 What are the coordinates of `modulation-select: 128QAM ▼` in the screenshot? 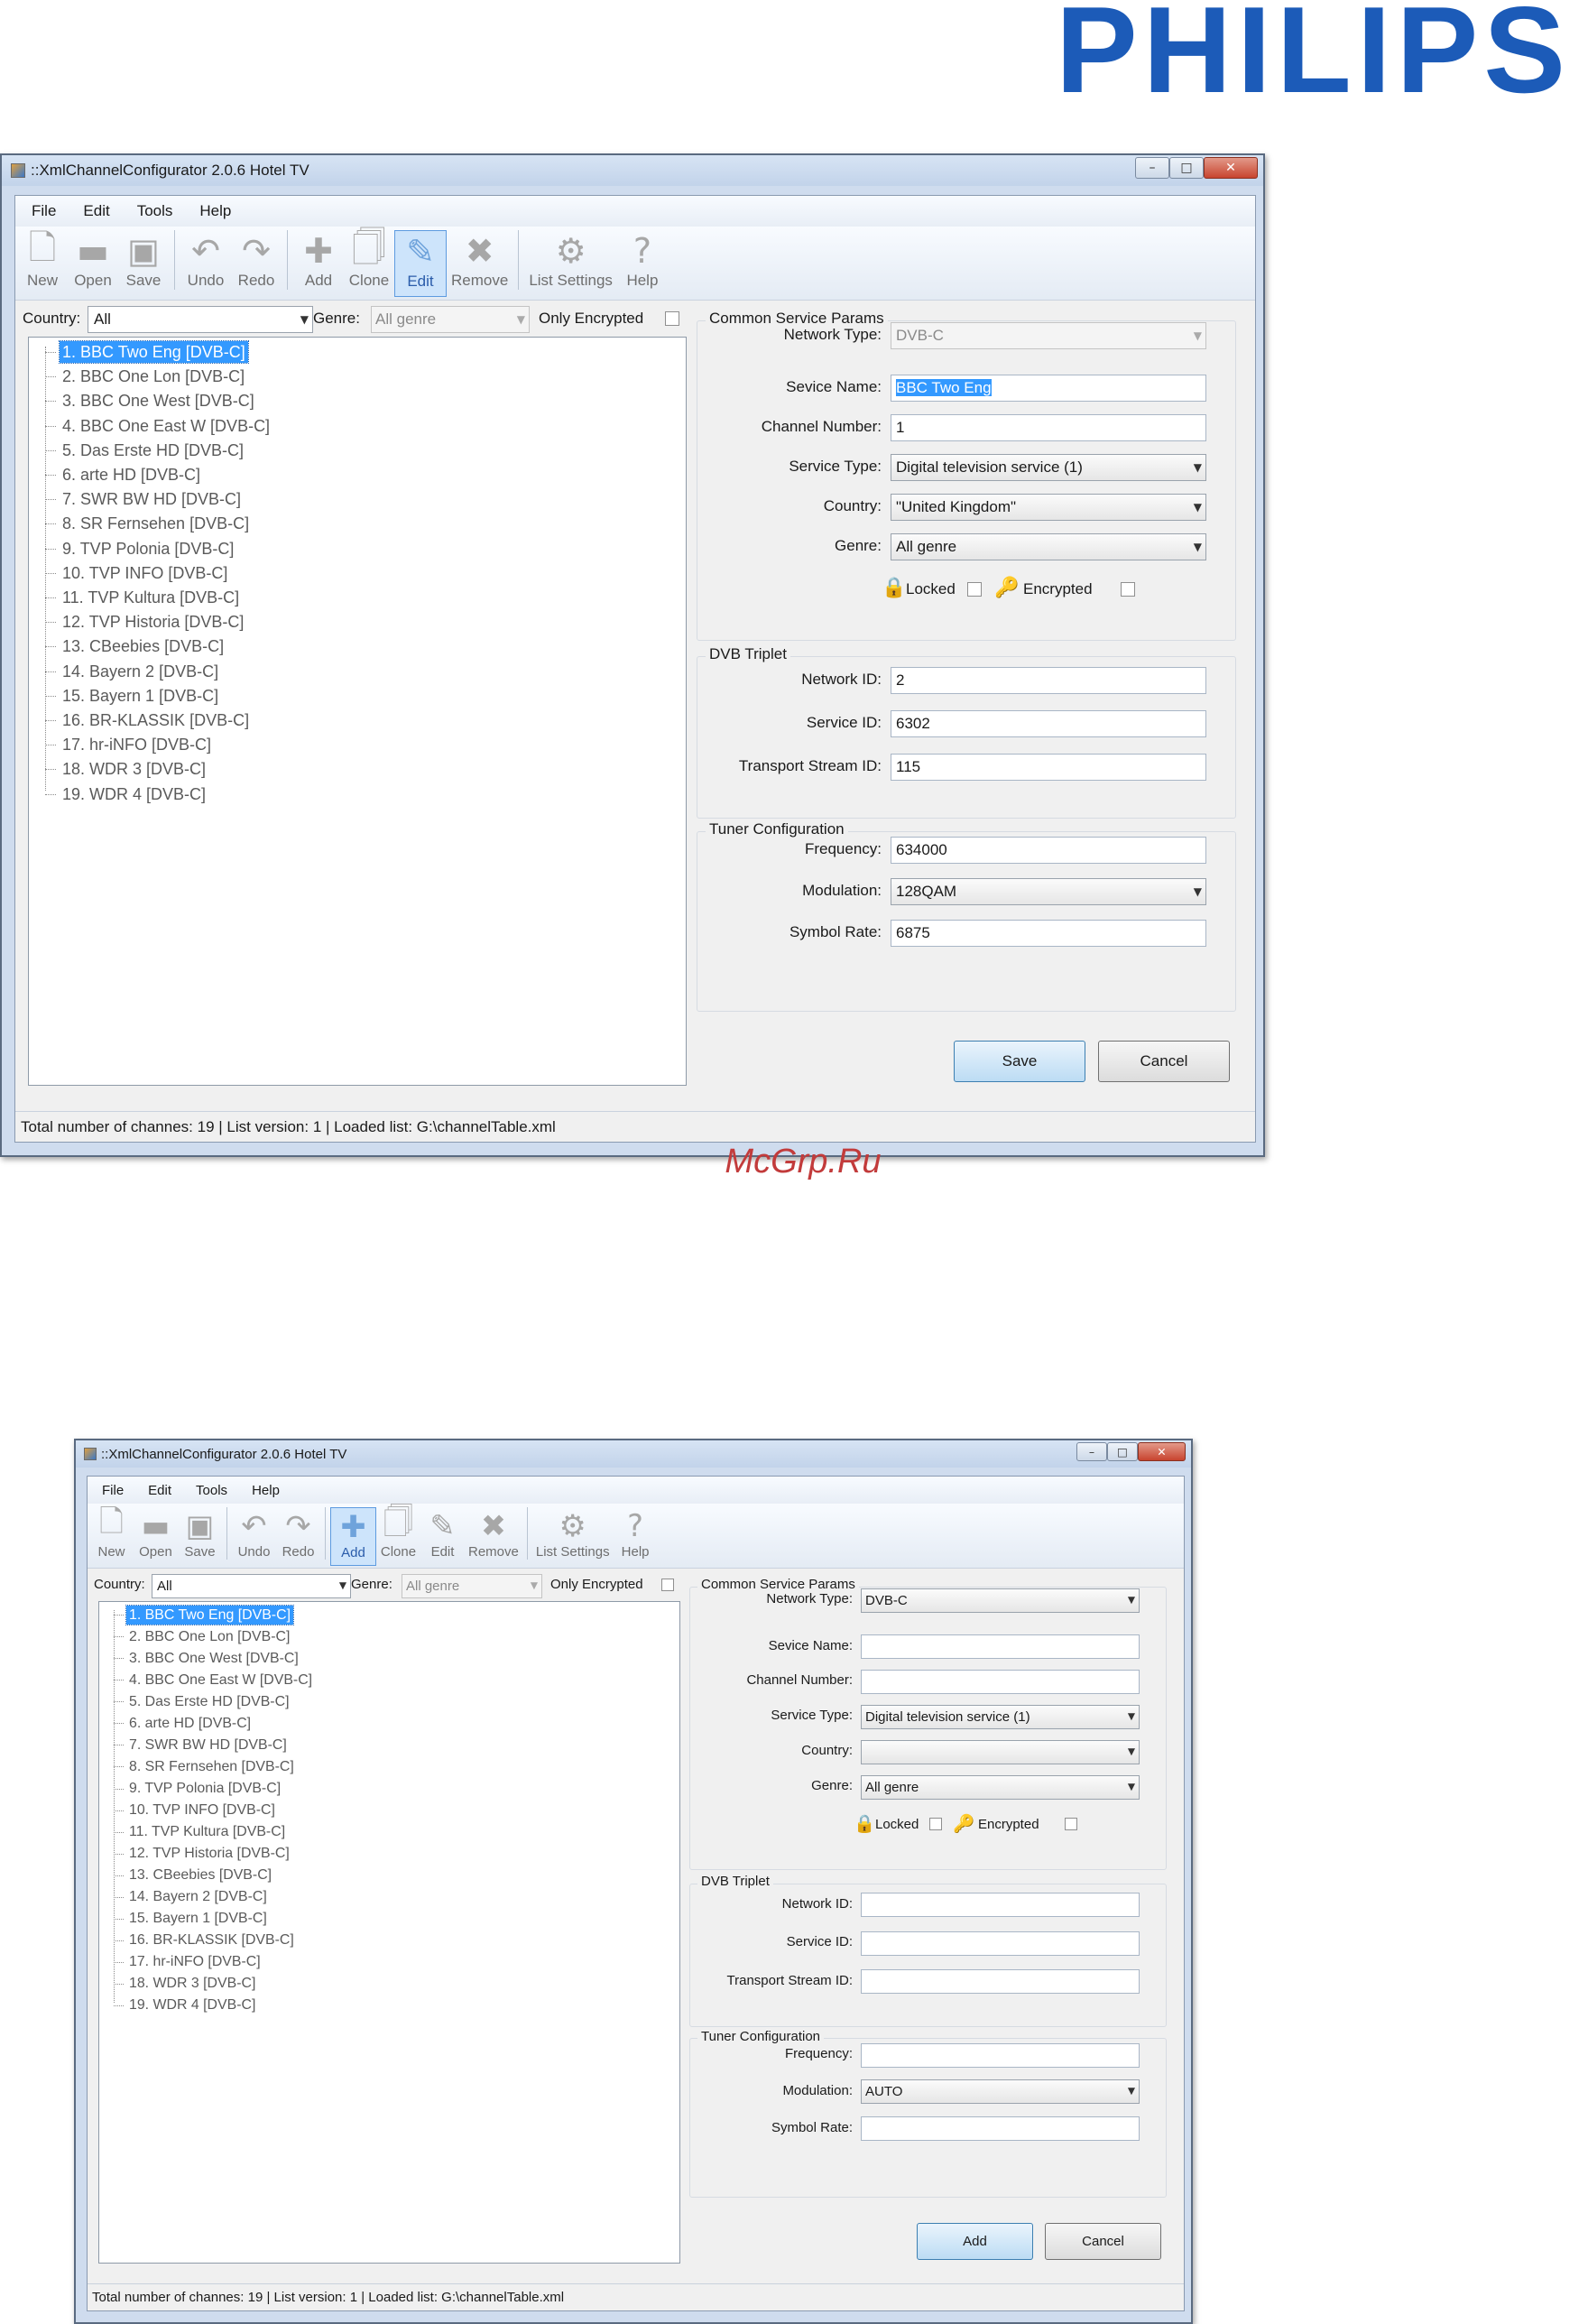 It's located at (1048, 892).